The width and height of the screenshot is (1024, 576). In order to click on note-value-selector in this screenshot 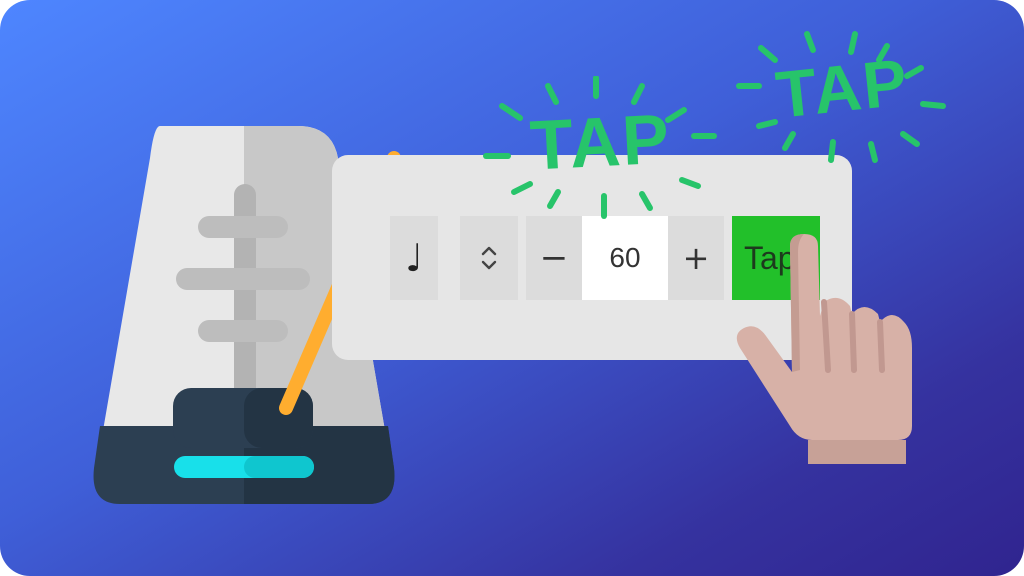, I will do `click(489, 258)`.